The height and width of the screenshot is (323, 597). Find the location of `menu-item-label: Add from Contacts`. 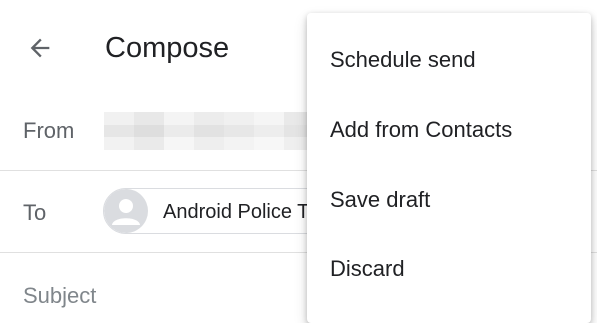

menu-item-label: Add from Contacts is located at coordinates (421, 129).